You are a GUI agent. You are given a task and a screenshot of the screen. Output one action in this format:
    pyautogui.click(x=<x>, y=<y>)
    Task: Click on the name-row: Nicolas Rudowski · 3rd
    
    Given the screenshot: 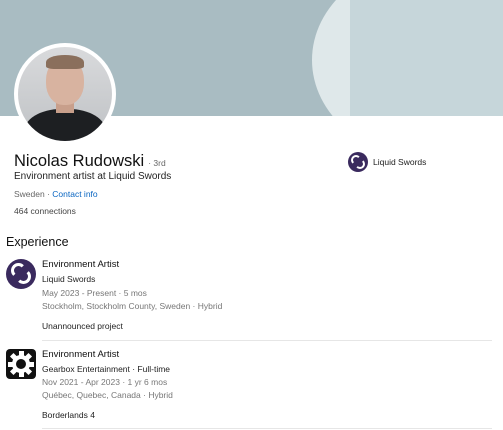 What is the action you would take?
    pyautogui.click(x=90, y=161)
    